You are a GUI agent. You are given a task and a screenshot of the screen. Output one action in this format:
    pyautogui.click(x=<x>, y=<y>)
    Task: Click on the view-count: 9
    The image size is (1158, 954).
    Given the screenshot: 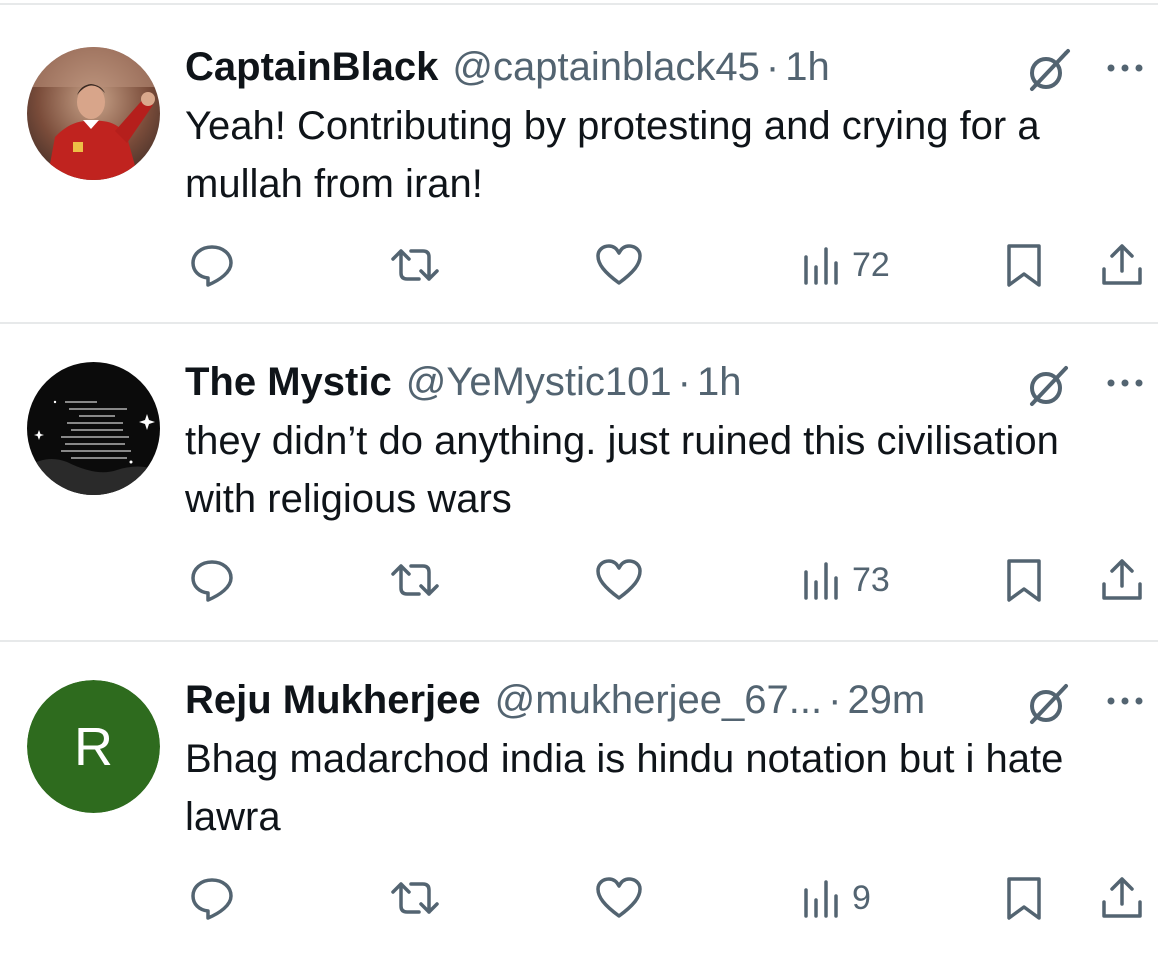 What is the action you would take?
    pyautogui.click(x=861, y=897)
    